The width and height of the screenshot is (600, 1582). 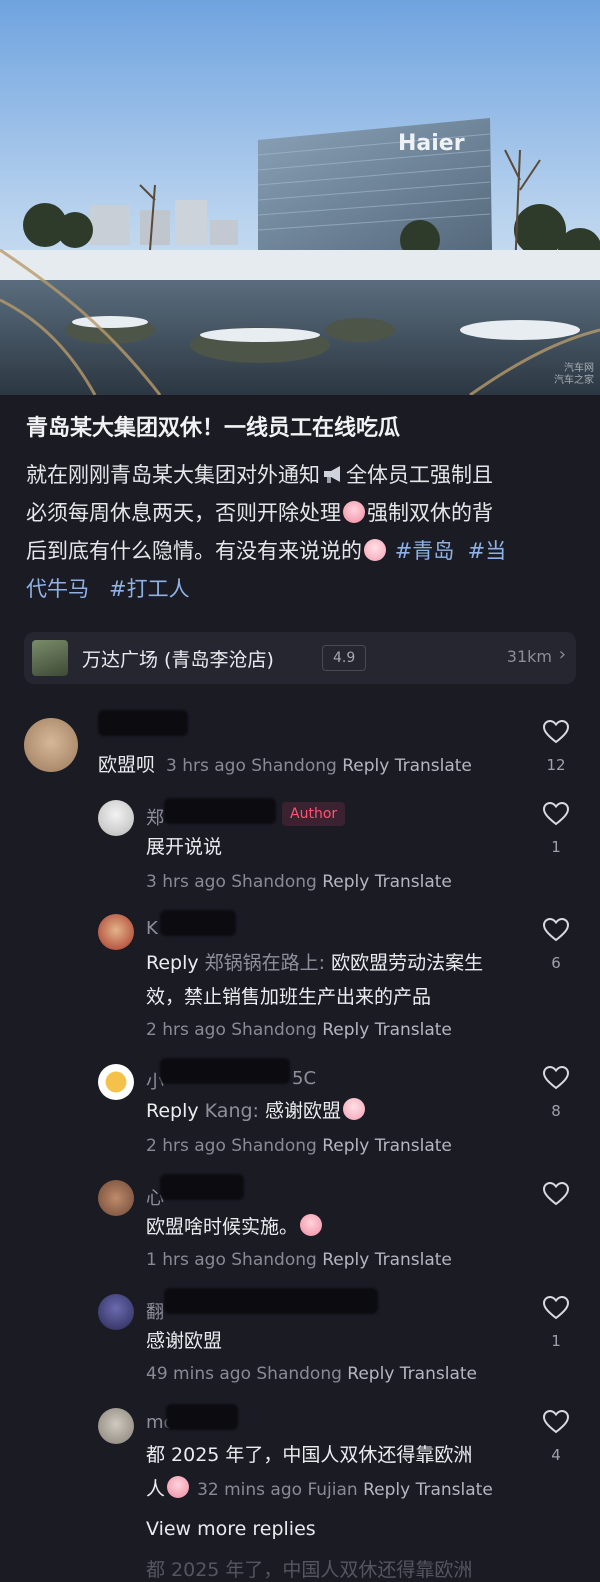 I want to click on comment-text-line-2: 效，禁止销售加班生产出来的产品, so click(x=289, y=997).